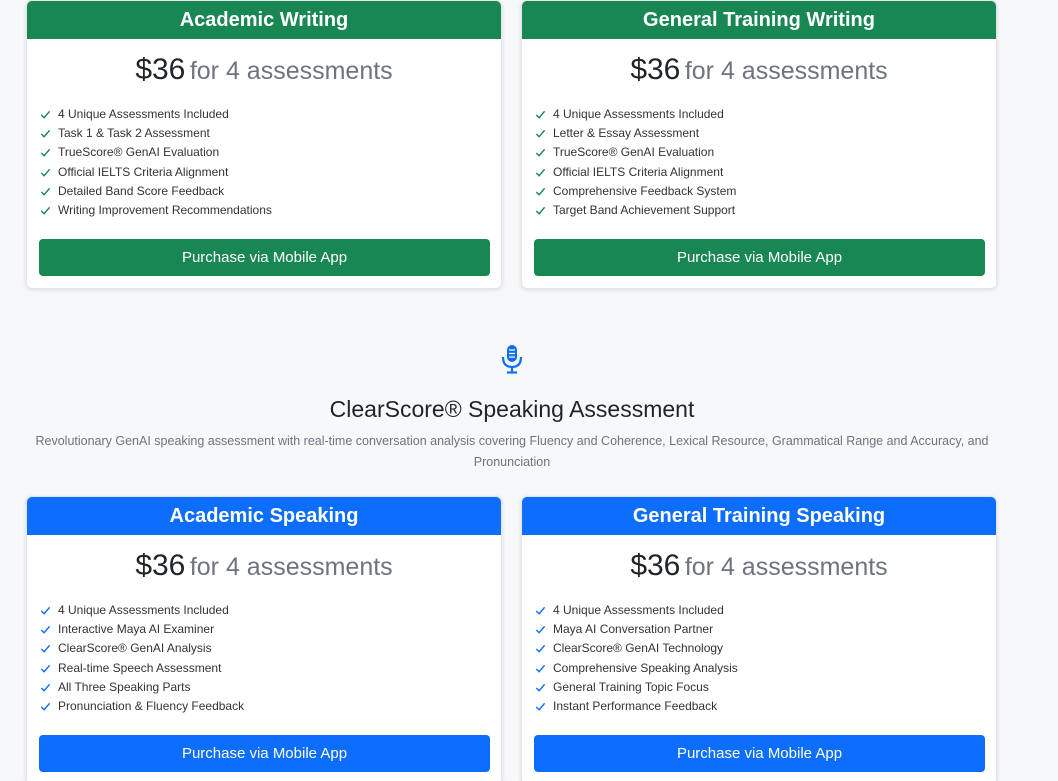  What do you see at coordinates (270, 191) in the screenshot?
I see `feature-item: Detailed Band Score Feedback` at bounding box center [270, 191].